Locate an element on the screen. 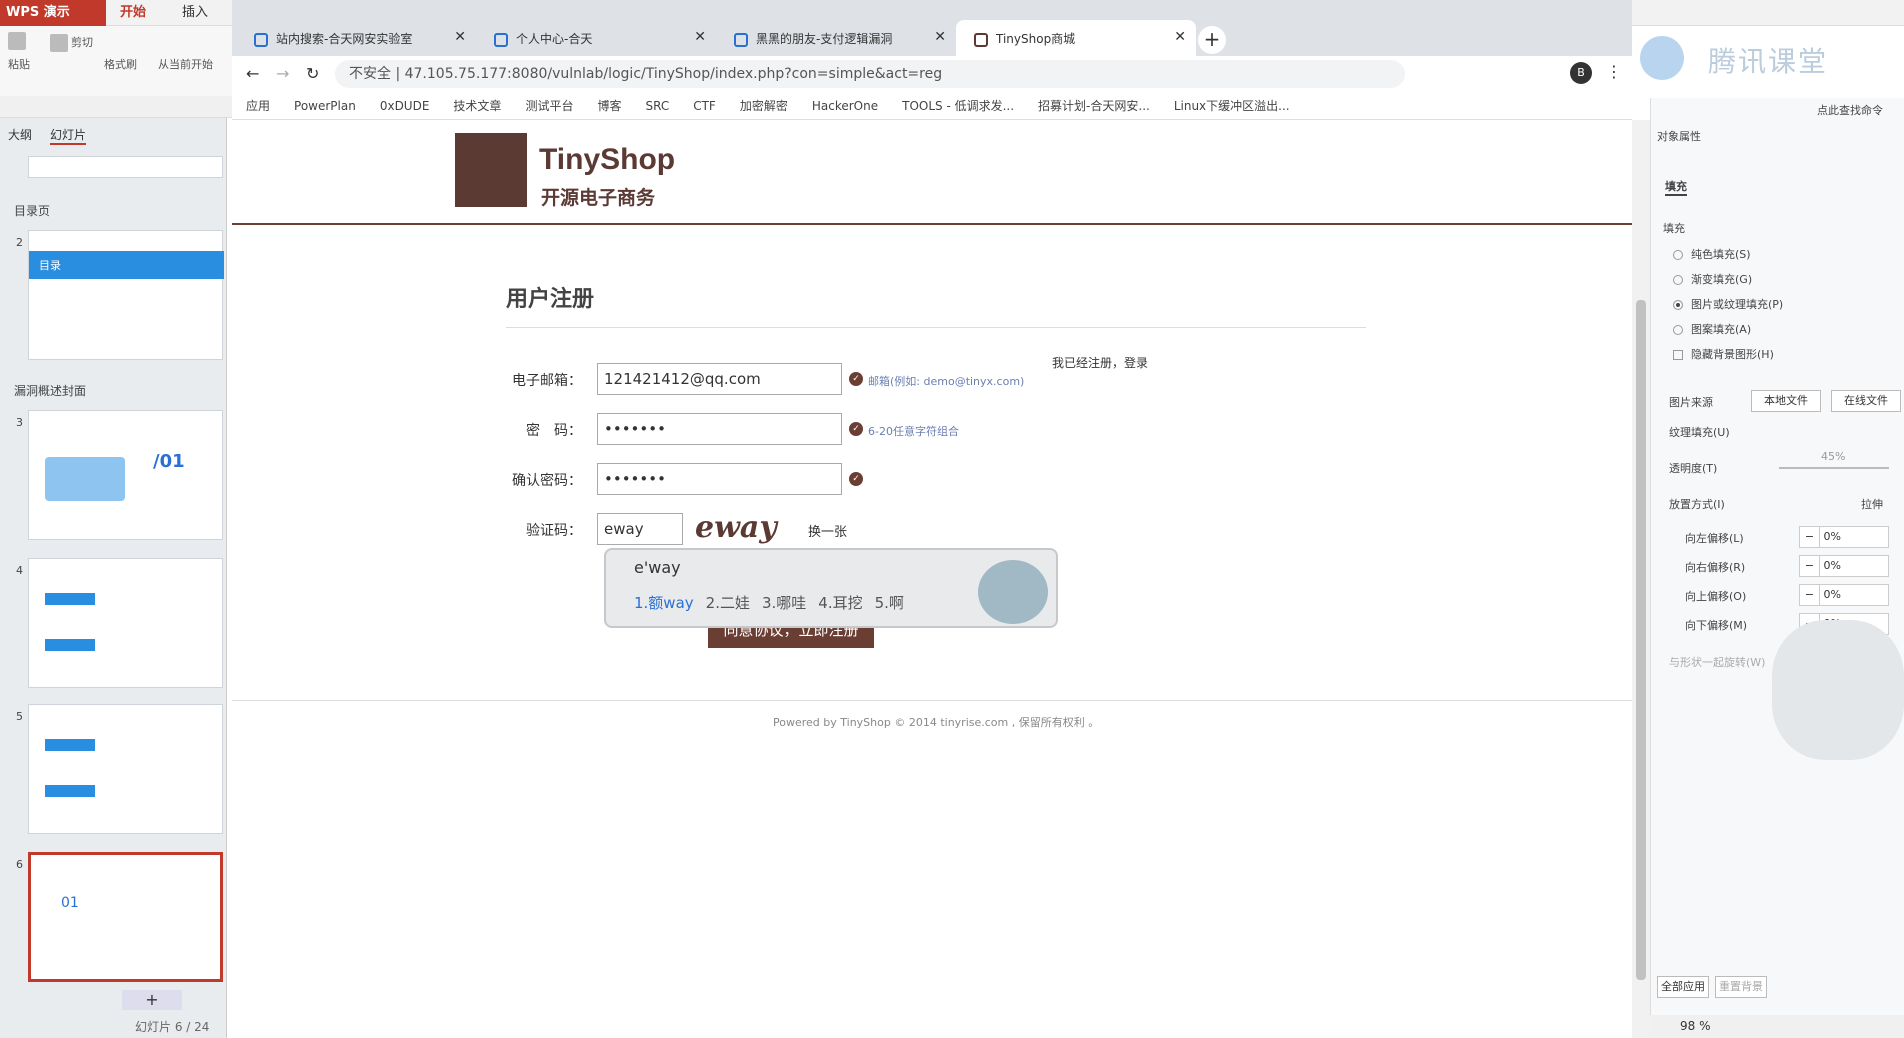 The width and height of the screenshot is (1904, 1038). format-painter-button: 格式刷 is located at coordinates (120, 64).